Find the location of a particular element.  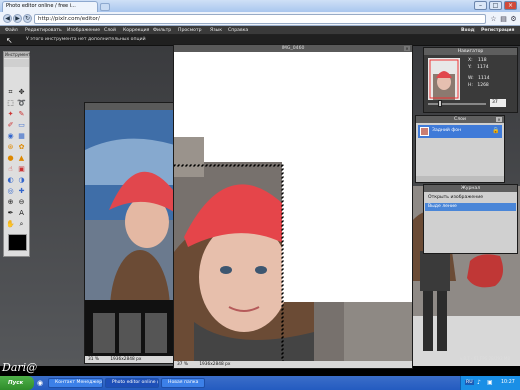

hand-icon: ✋ is located at coordinates (10, 224).